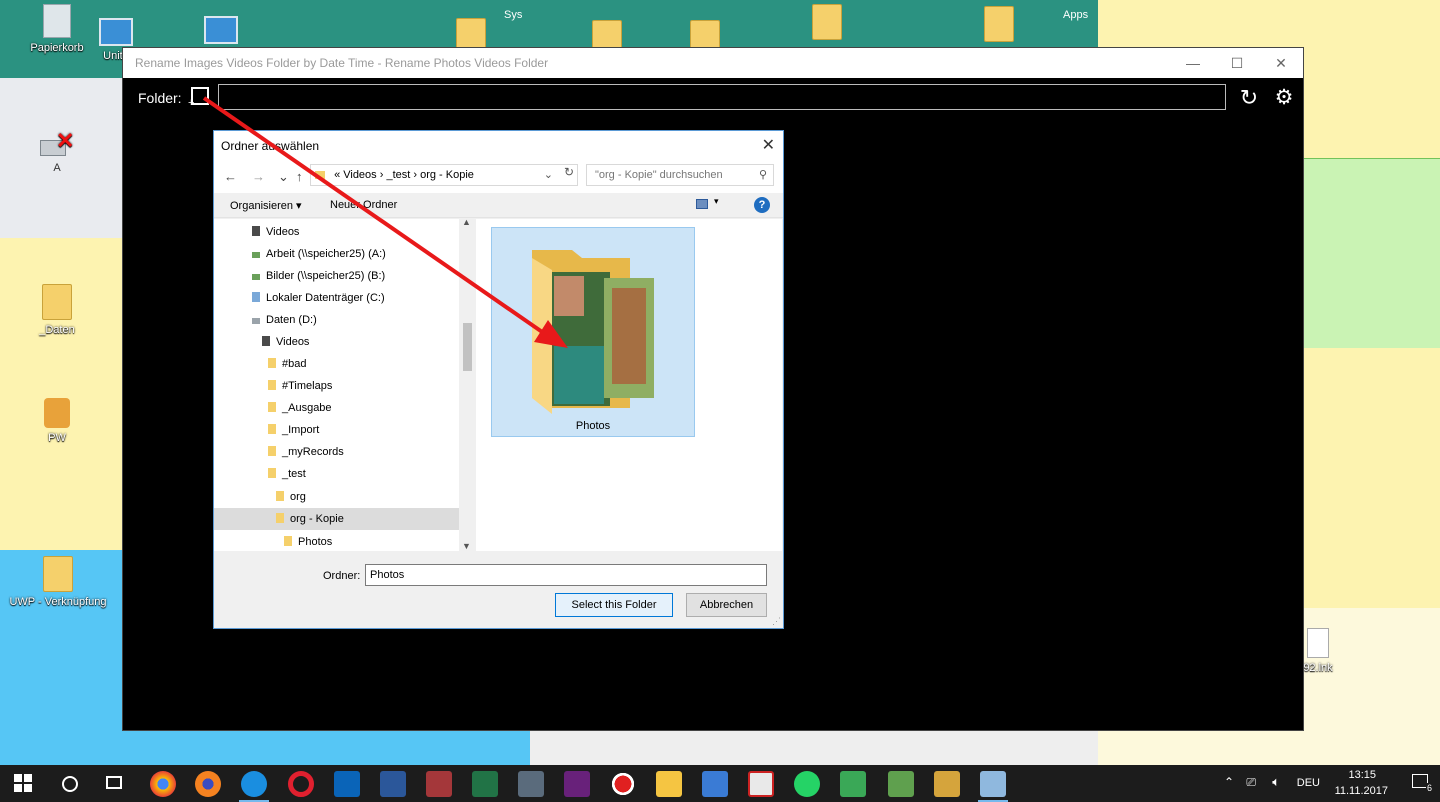 Image resolution: width=1440 pixels, height=802 pixels. What do you see at coordinates (347, 784) in the screenshot?
I see `outlook-icon` at bounding box center [347, 784].